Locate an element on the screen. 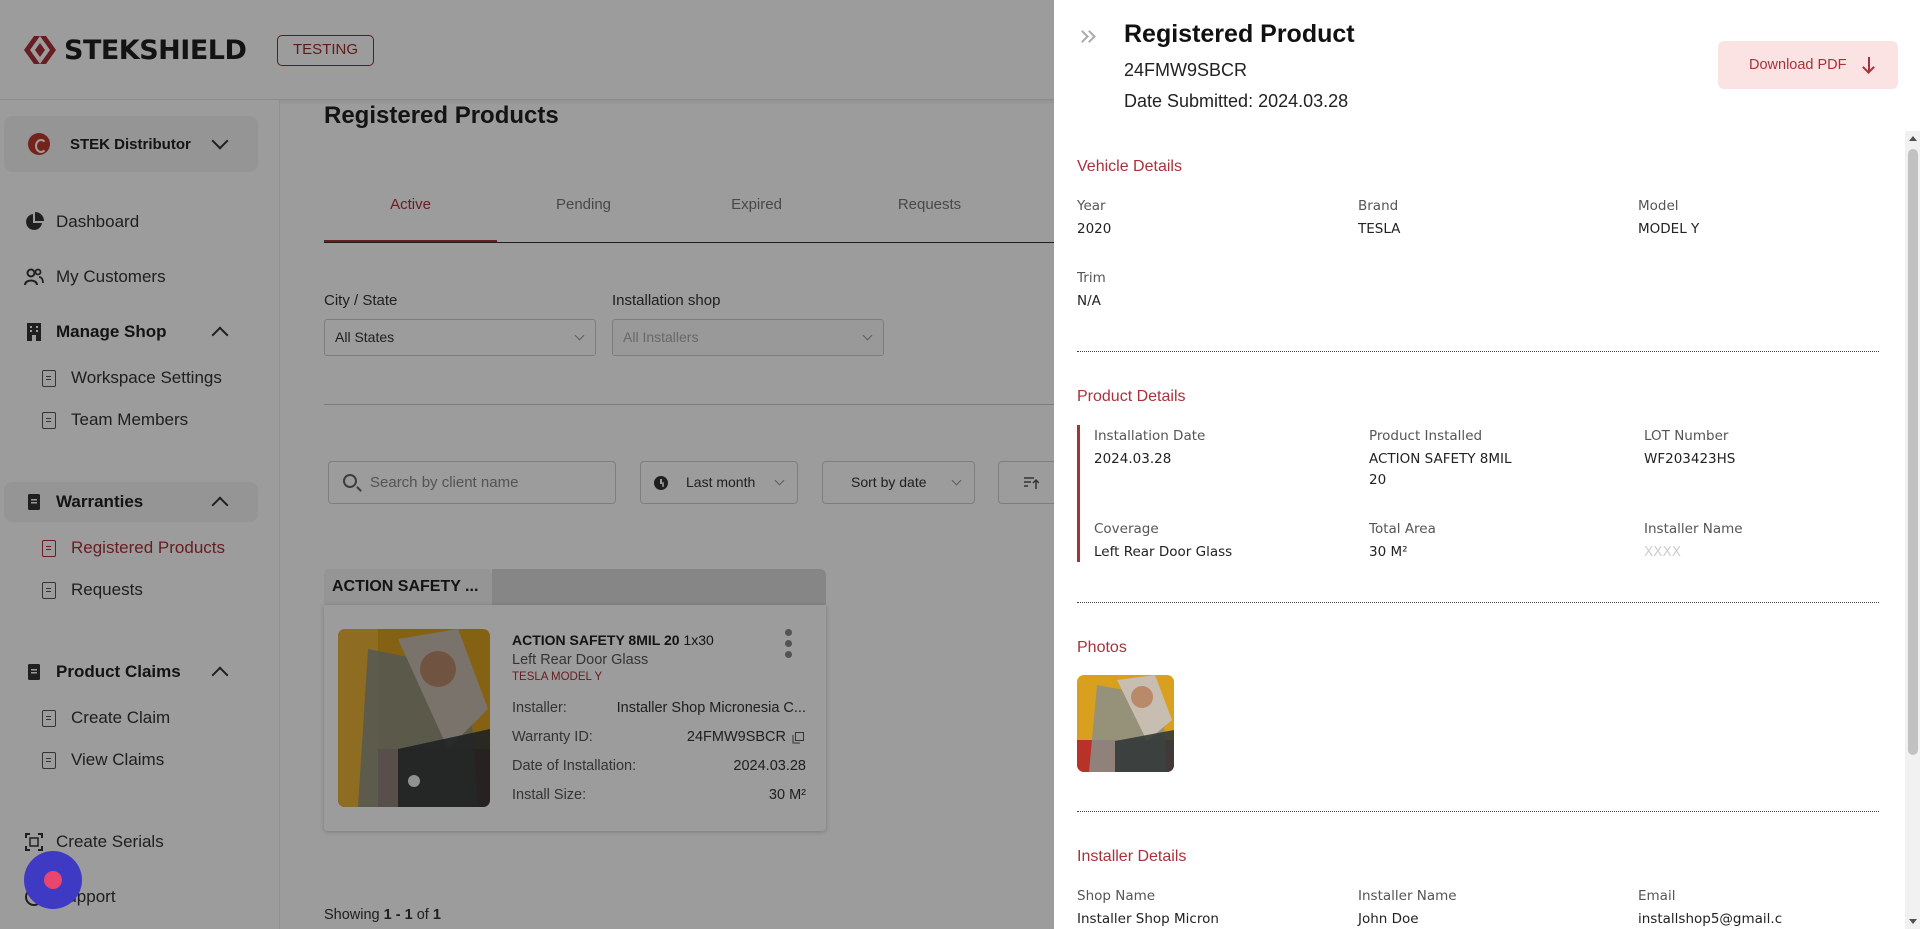  total-area-value: 30 M² is located at coordinates (1388, 552).